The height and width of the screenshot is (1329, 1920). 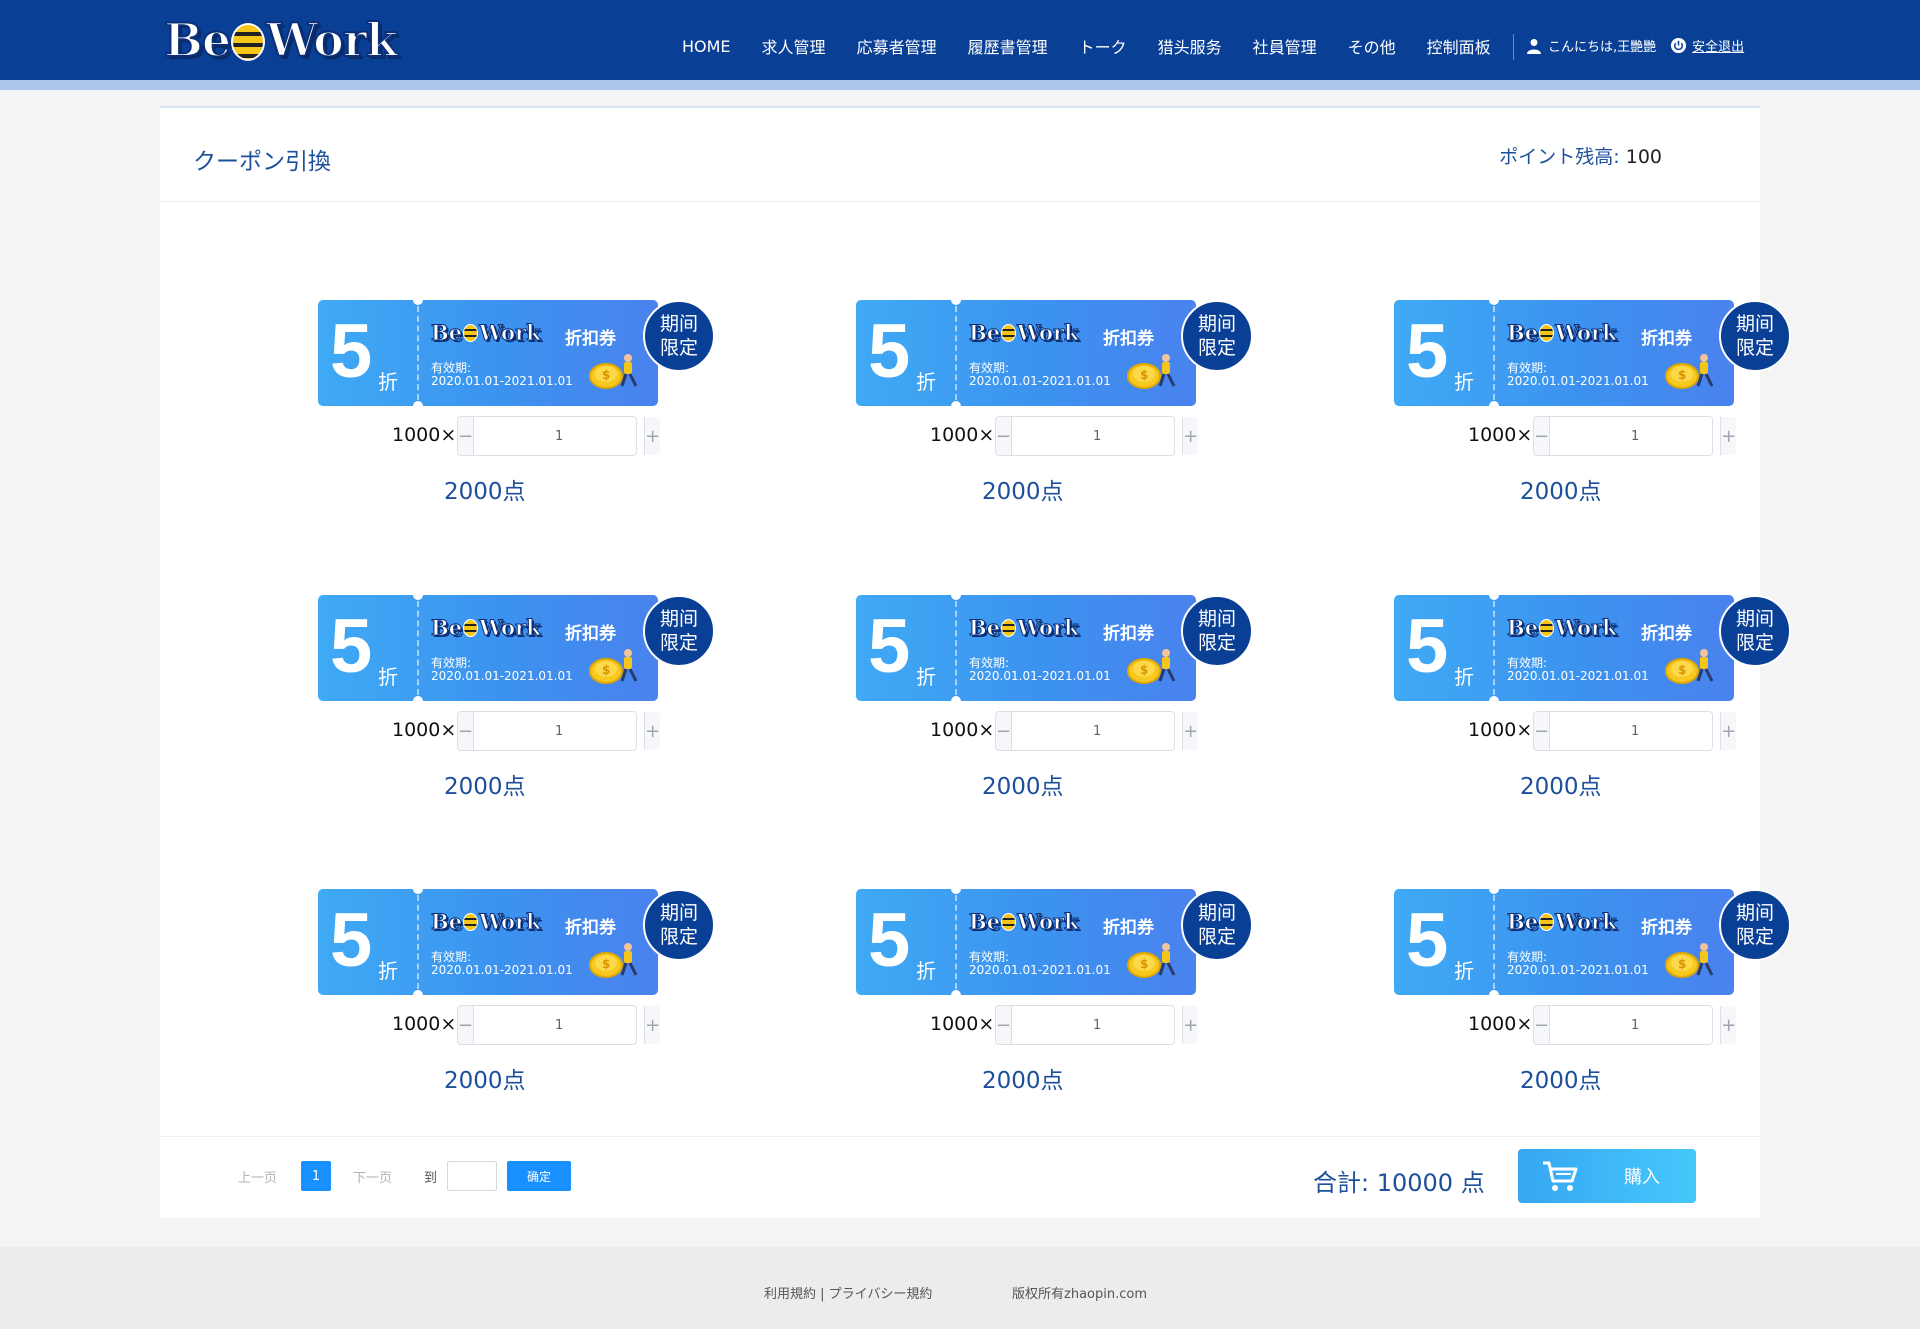 I want to click on panel-footer: 上一页 1 下一页 到 确定 合計: 10000 点 購入, so click(x=960, y=1178).